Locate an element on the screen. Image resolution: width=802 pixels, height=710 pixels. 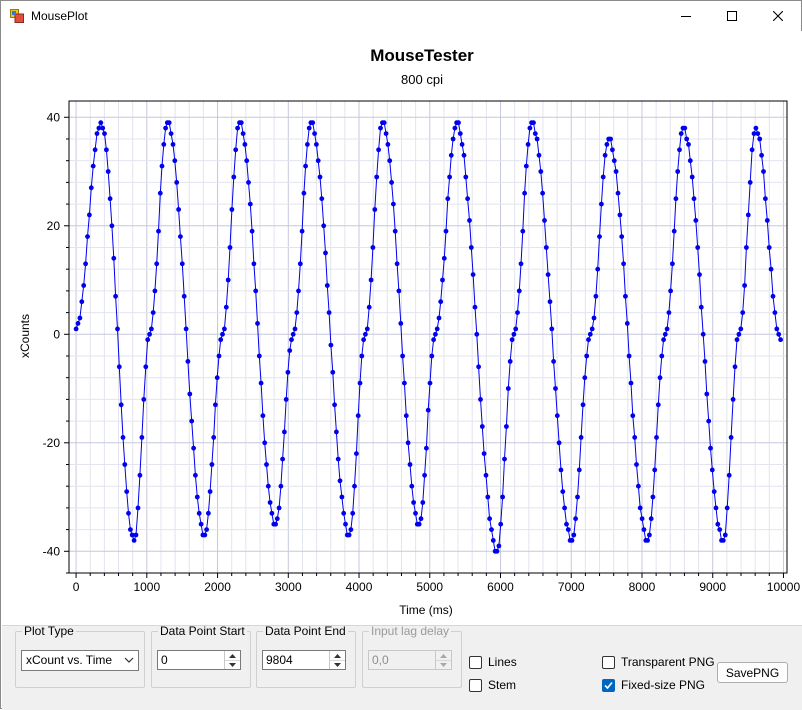
data-point-end-input is located at coordinates (297, 660).